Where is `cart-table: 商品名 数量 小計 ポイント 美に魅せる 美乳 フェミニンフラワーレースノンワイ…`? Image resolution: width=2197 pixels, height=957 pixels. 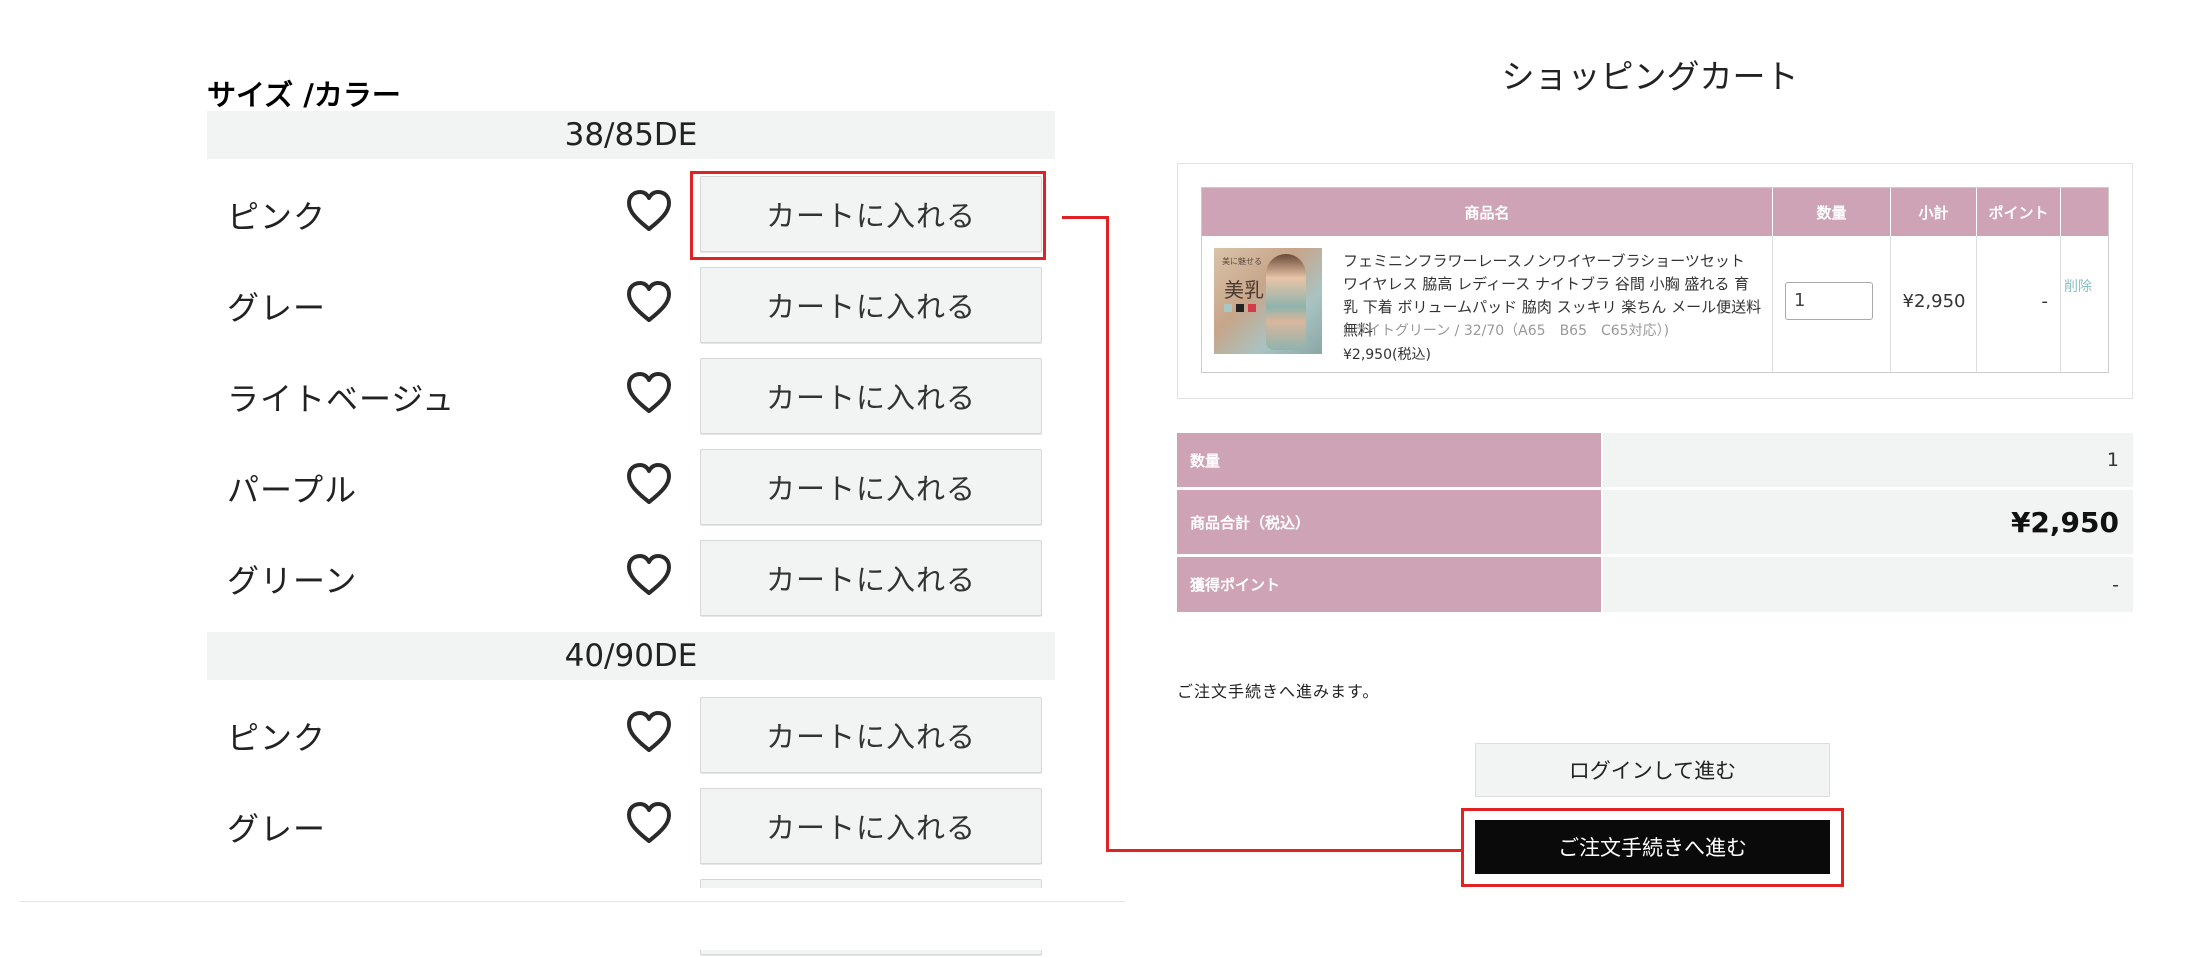
cart-table: 商品名 数量 小計 ポイント 美に魅せる 美乳 フェミニンフラワーレースノンワイ… is located at coordinates (1655, 280).